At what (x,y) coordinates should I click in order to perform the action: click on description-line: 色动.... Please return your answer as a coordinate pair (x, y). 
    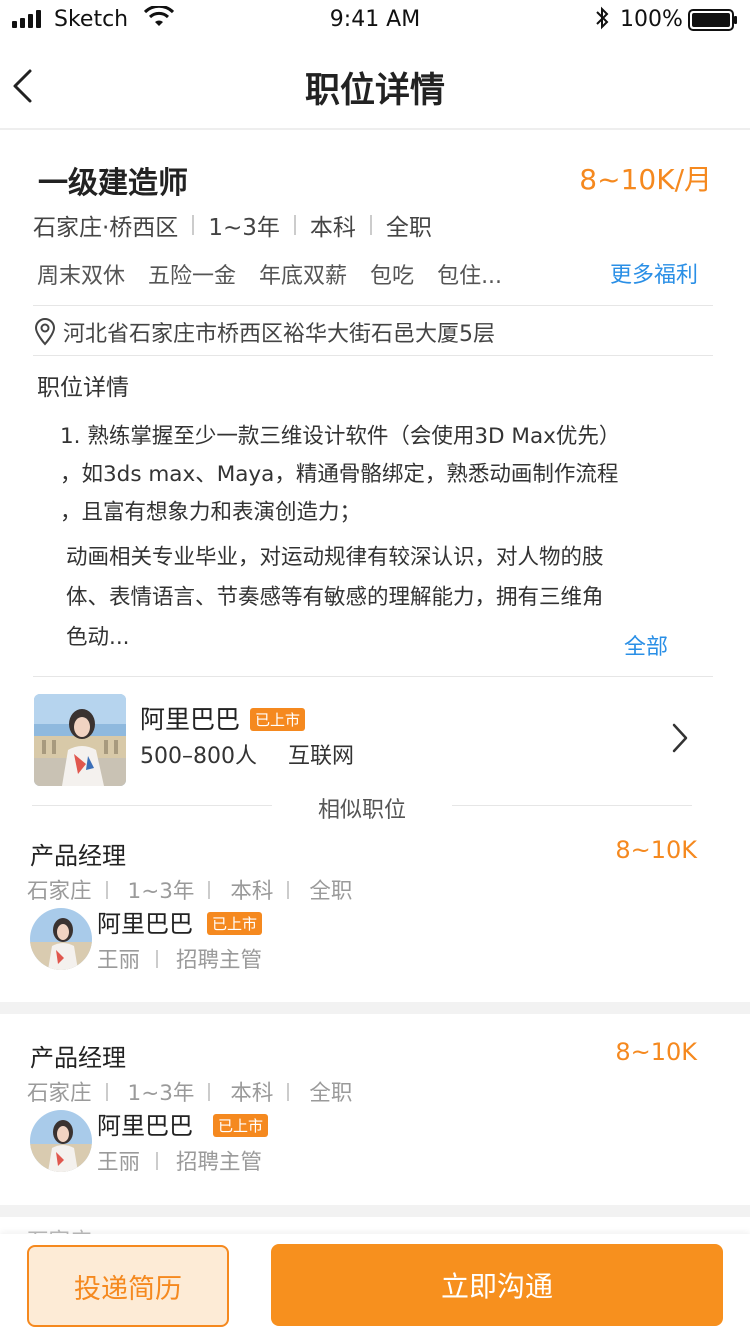
    Looking at the image, I should click on (98, 637).